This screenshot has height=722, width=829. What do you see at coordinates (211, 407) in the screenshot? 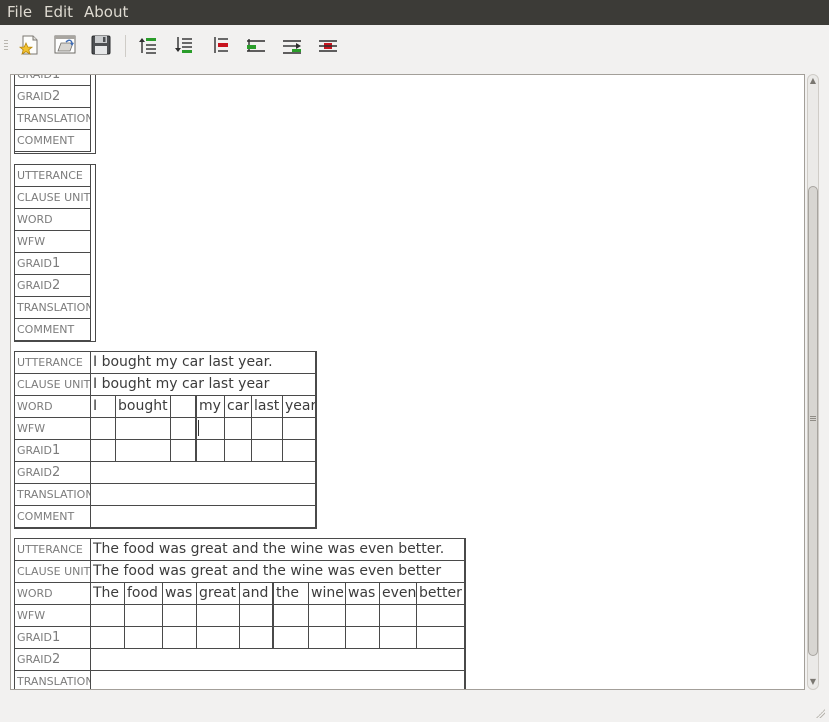
I see `word-cell: my` at bounding box center [211, 407].